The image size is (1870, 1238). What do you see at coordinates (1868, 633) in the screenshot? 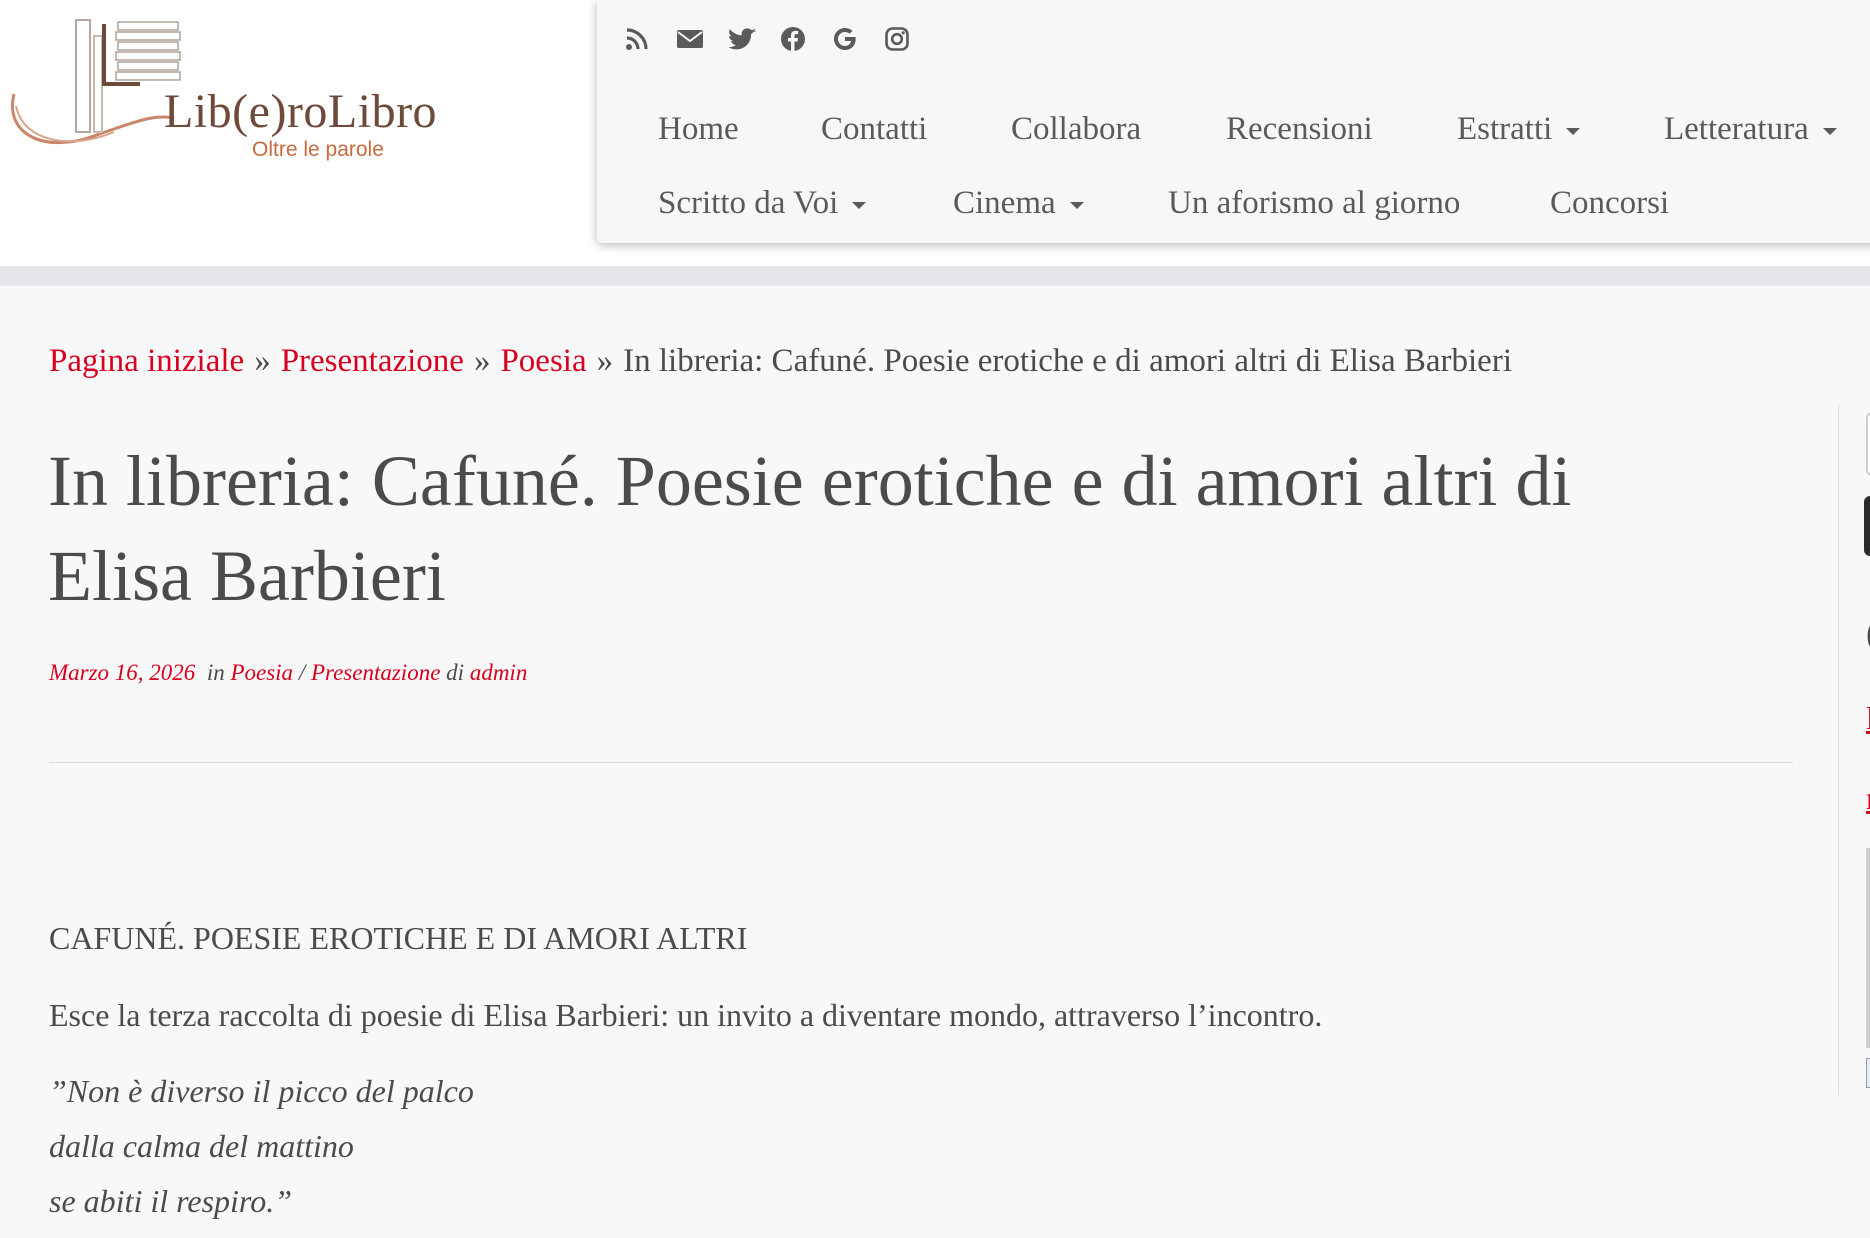
I see `sidebar-heading-fragment: (` at bounding box center [1868, 633].